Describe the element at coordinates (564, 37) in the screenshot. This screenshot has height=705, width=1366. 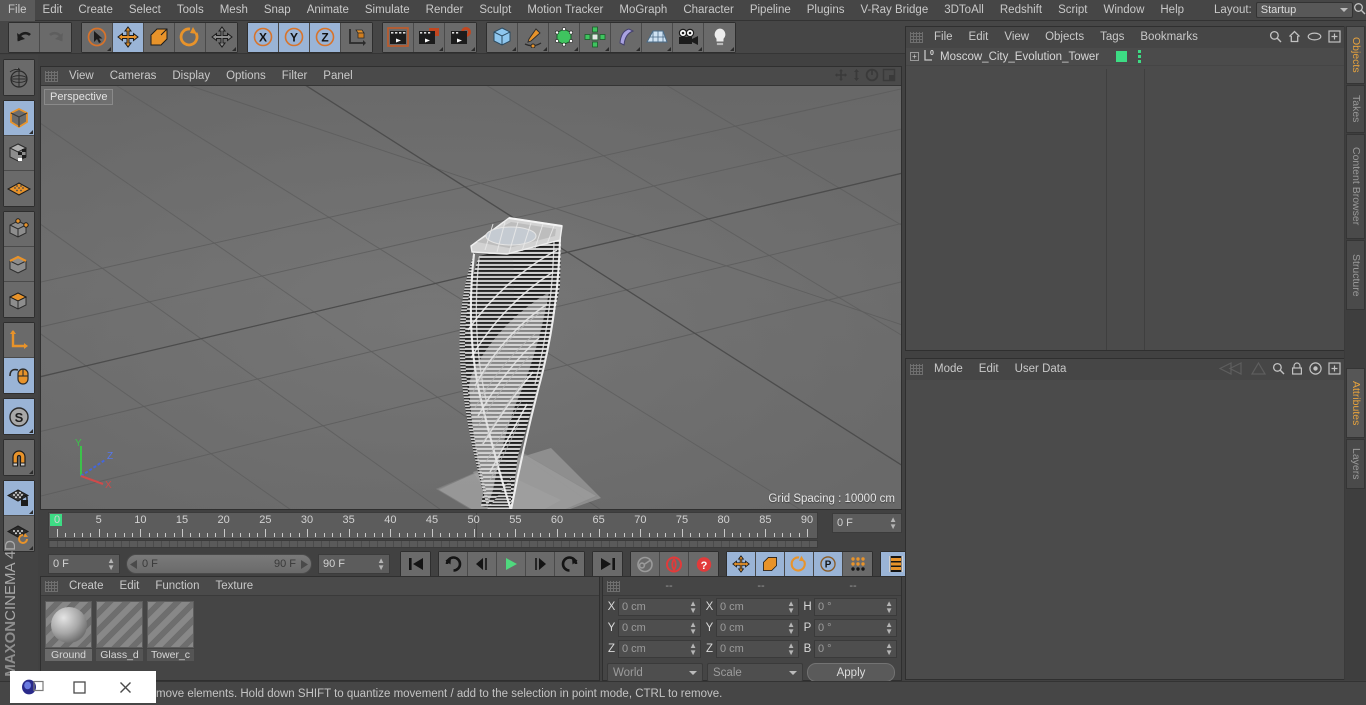
I see `add-generator-button` at that location.